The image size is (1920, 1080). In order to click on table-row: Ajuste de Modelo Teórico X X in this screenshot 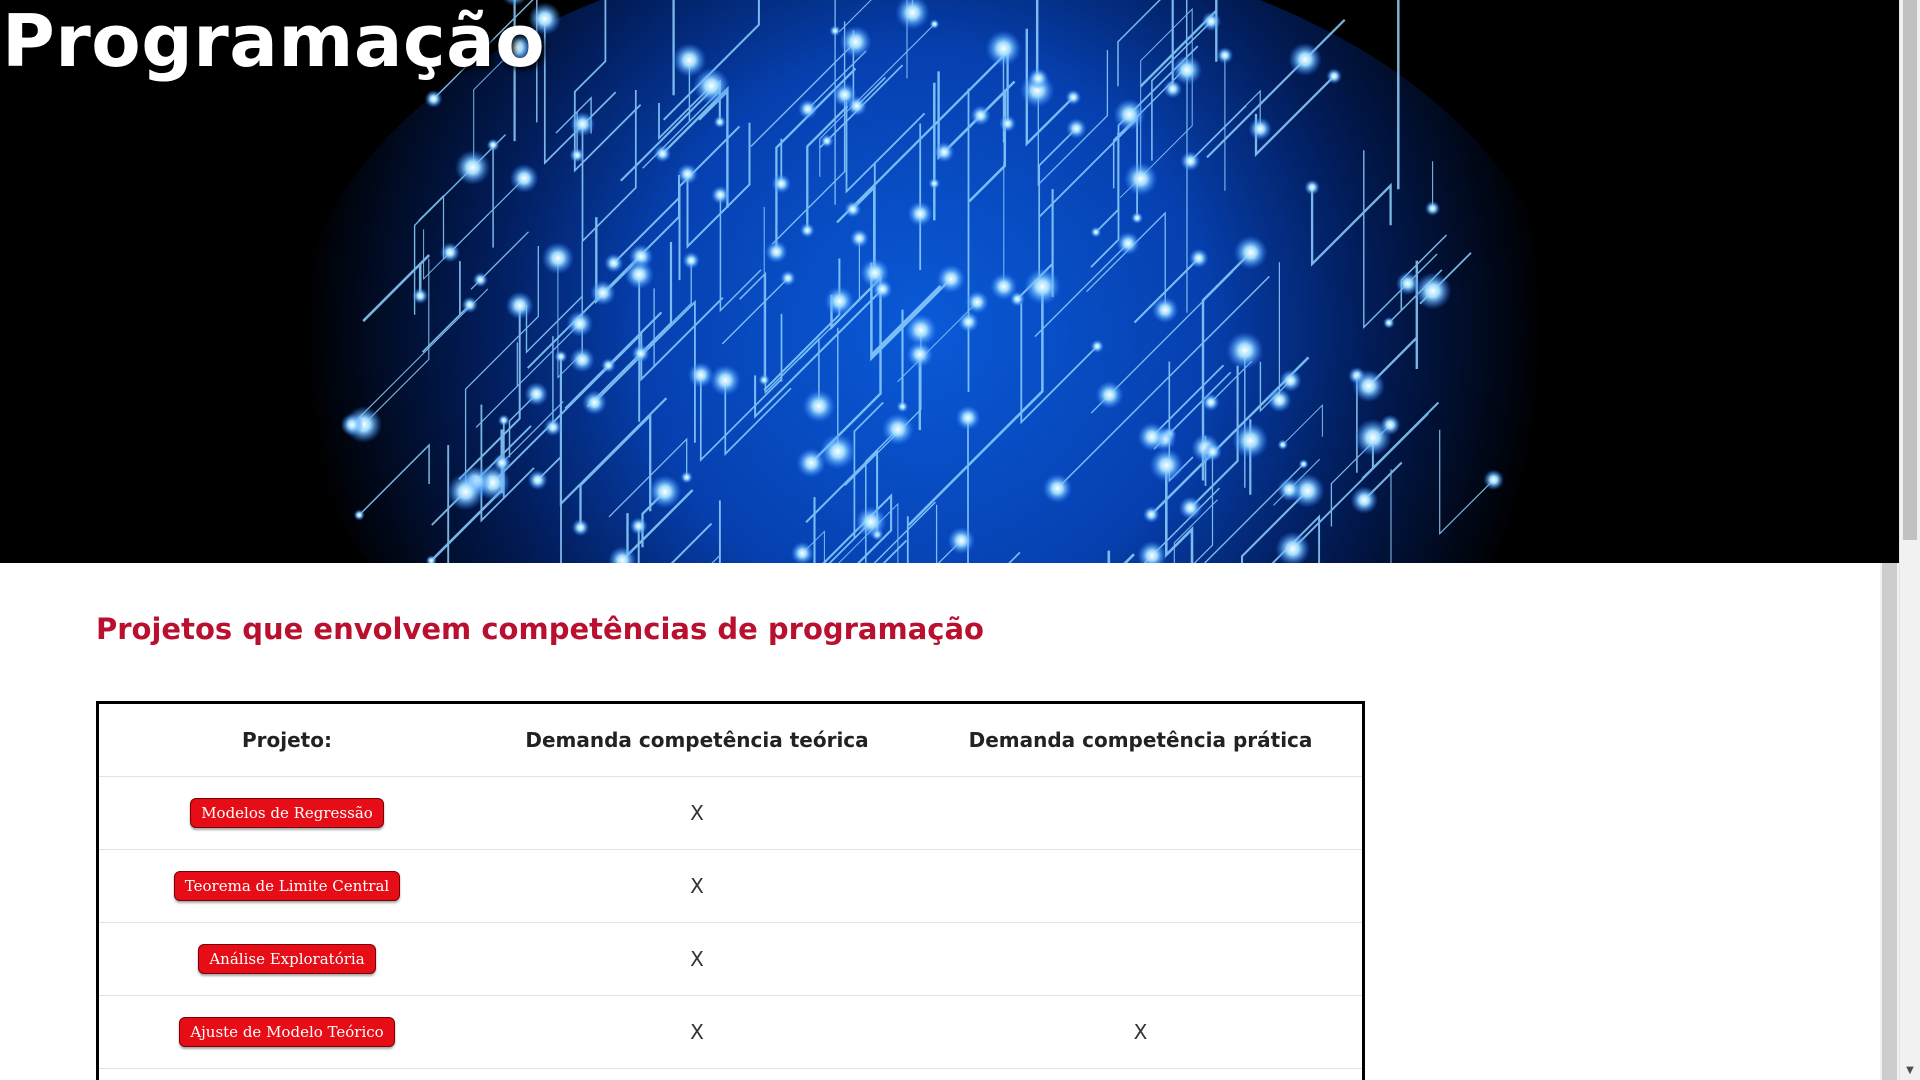, I will do `click(730, 1032)`.